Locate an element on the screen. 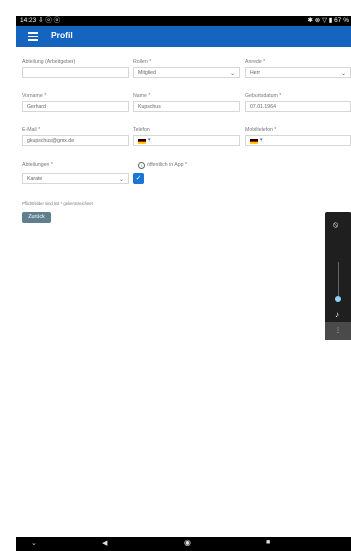  public-checkbox: ✓ is located at coordinates (138, 178).